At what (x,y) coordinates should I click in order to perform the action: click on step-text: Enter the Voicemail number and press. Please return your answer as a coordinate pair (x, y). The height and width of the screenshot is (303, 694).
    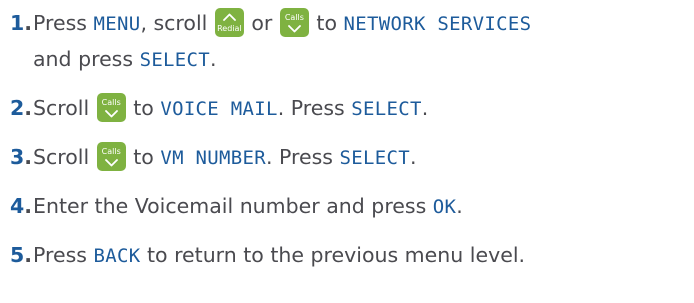
    Looking at the image, I should click on (233, 206).